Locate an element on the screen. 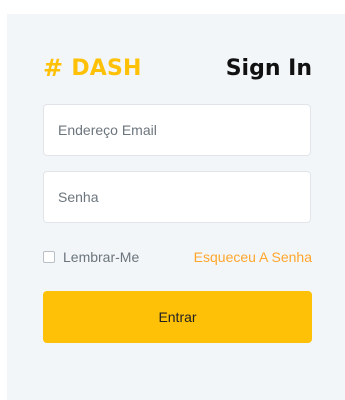 This screenshot has width=345, height=400. hash-icon: # is located at coordinates (53, 68).